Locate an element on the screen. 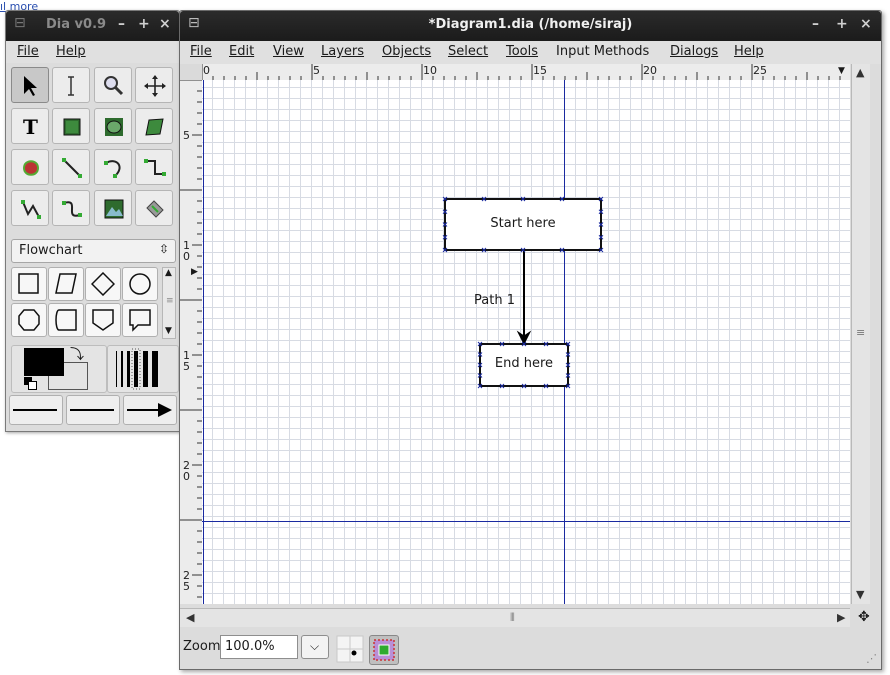  default-colors-icon is located at coordinates (30, 383).